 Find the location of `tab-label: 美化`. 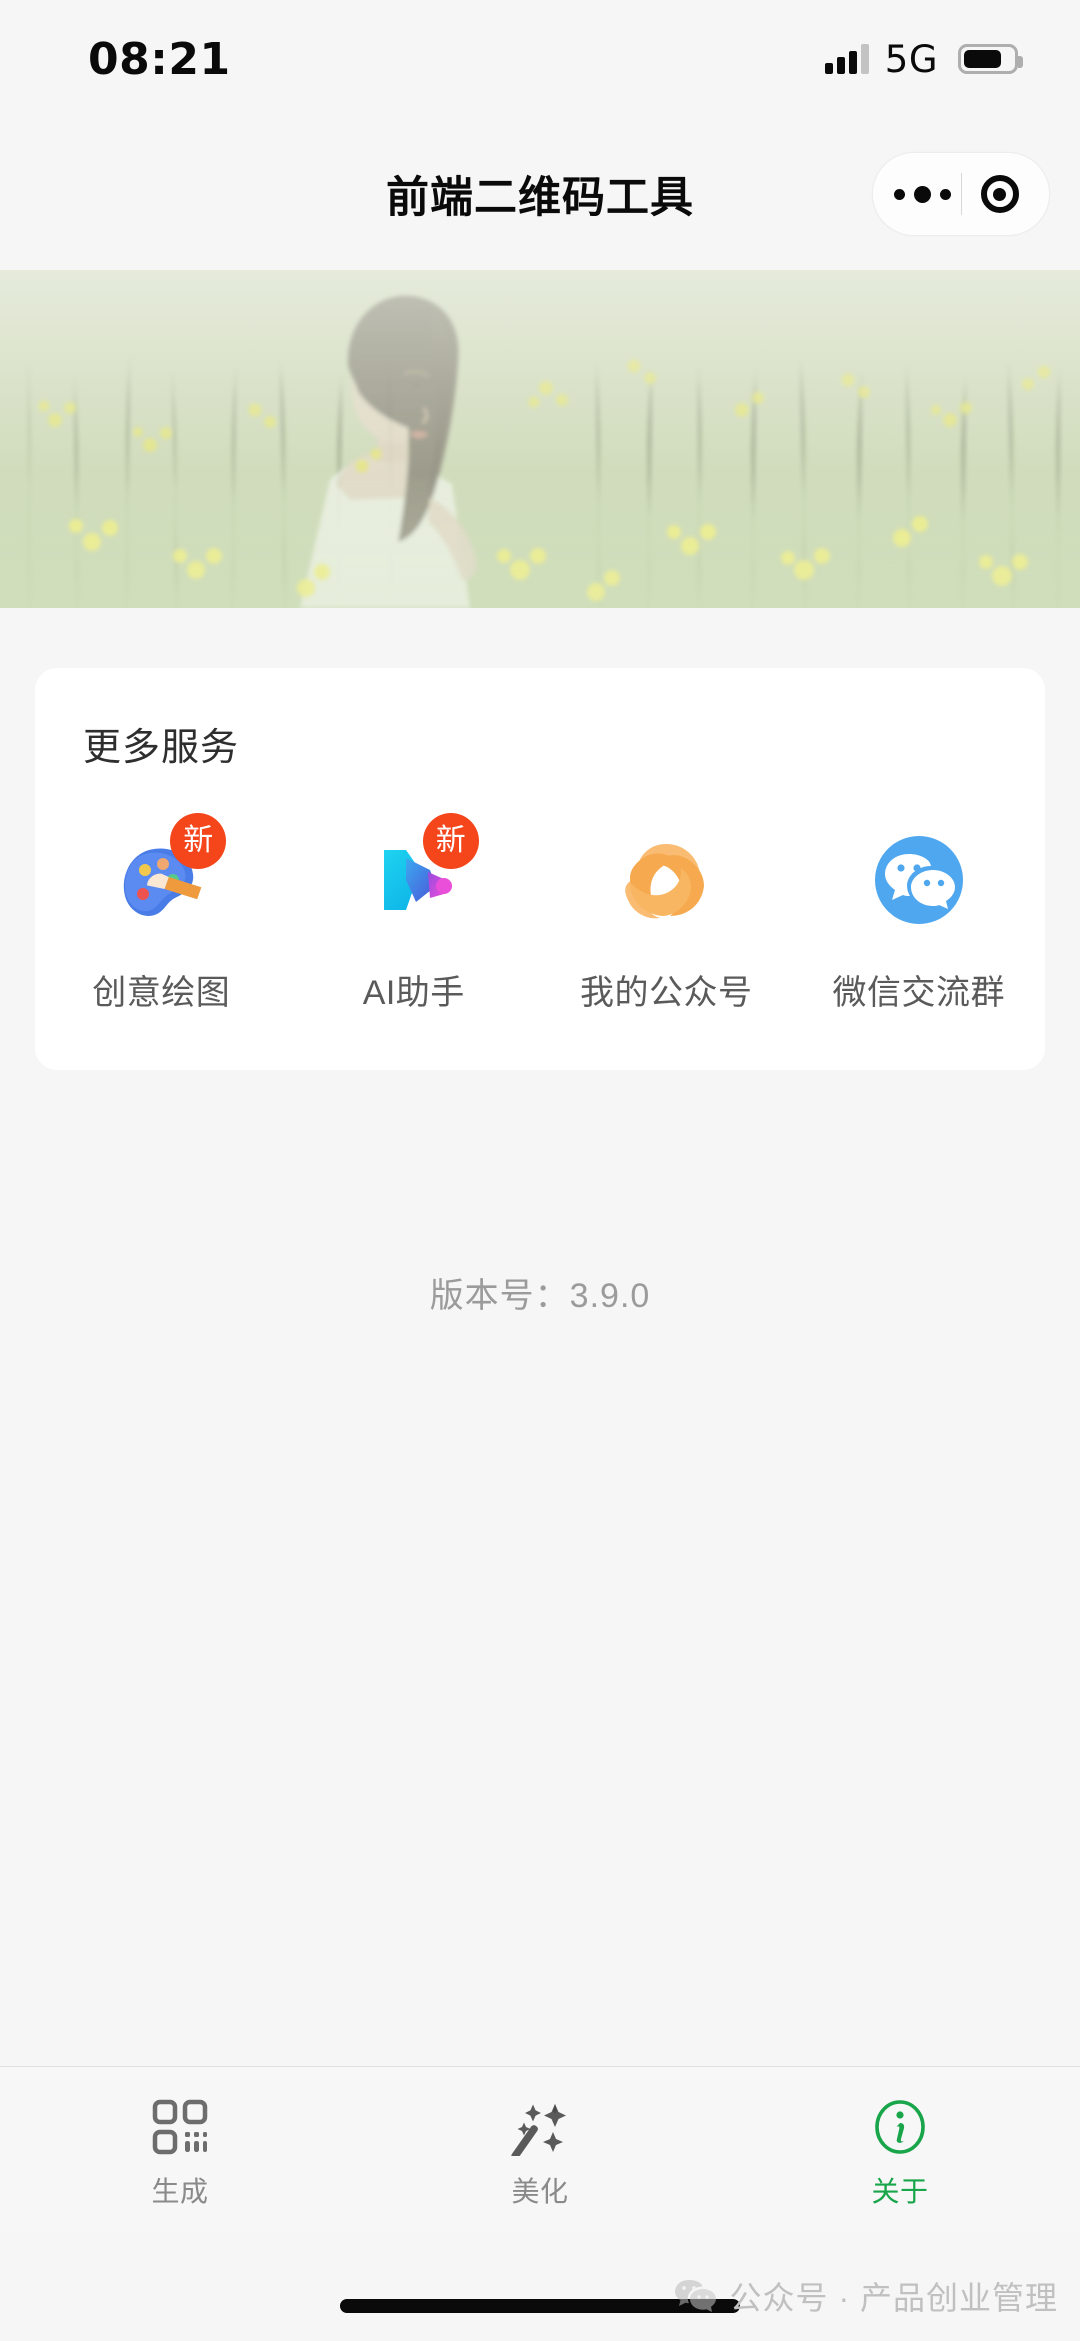

tab-label: 美化 is located at coordinates (540, 2191).